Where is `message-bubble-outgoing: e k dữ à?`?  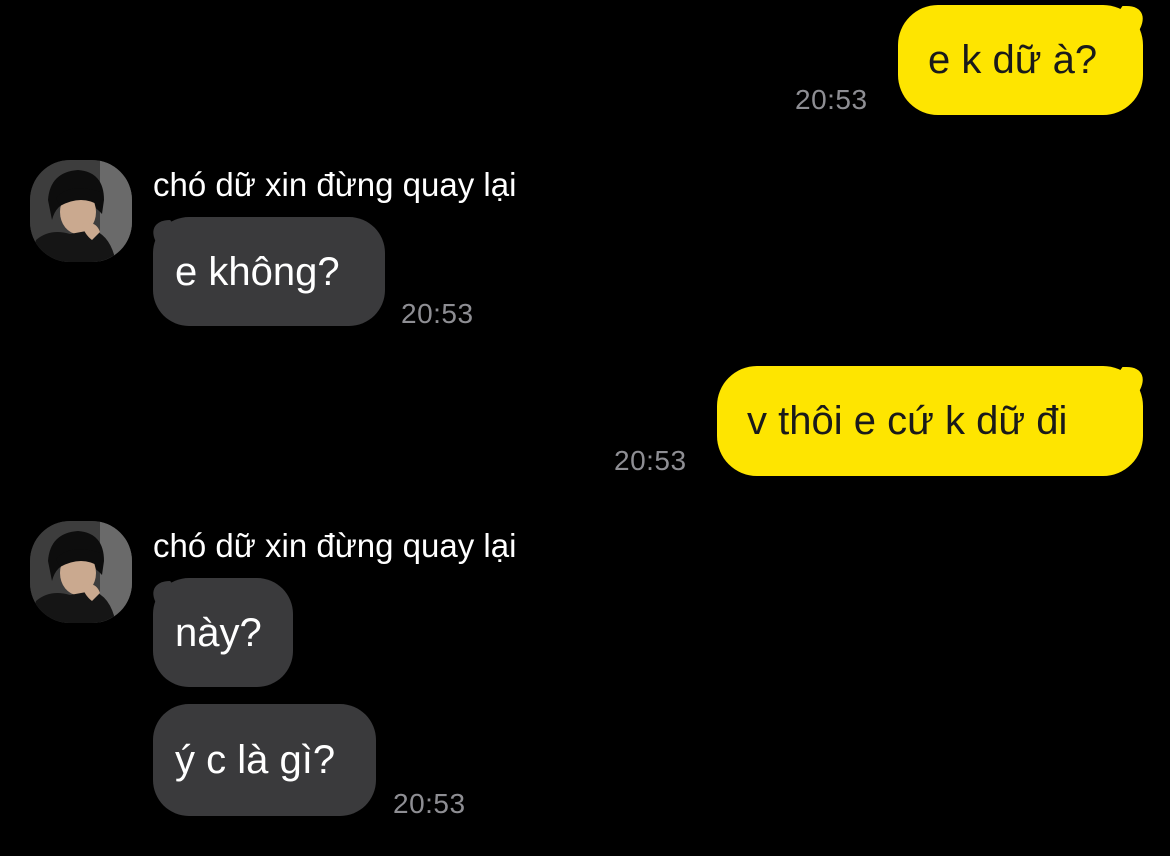 message-bubble-outgoing: e k dữ à? is located at coordinates (1020, 60).